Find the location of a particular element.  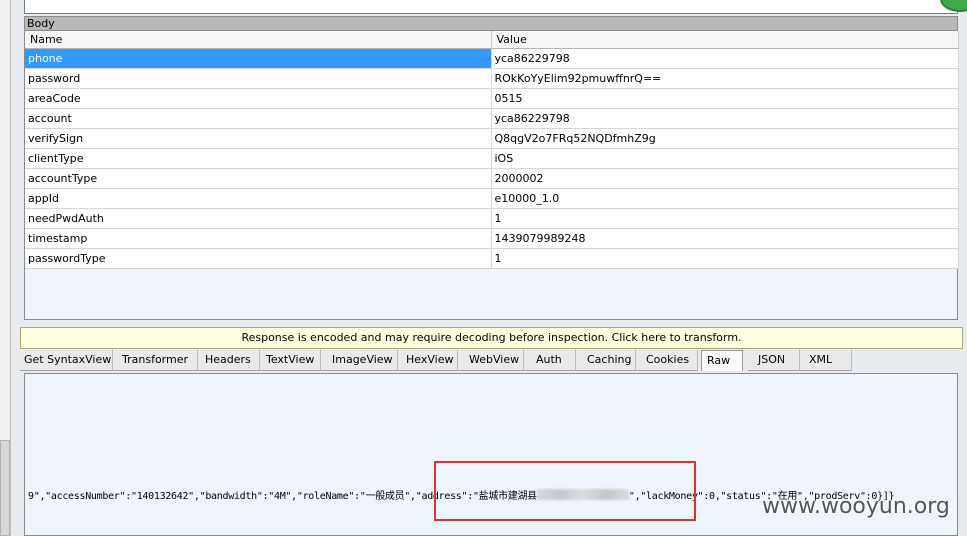

param-value-cell: 2000002 is located at coordinates (725, 178).